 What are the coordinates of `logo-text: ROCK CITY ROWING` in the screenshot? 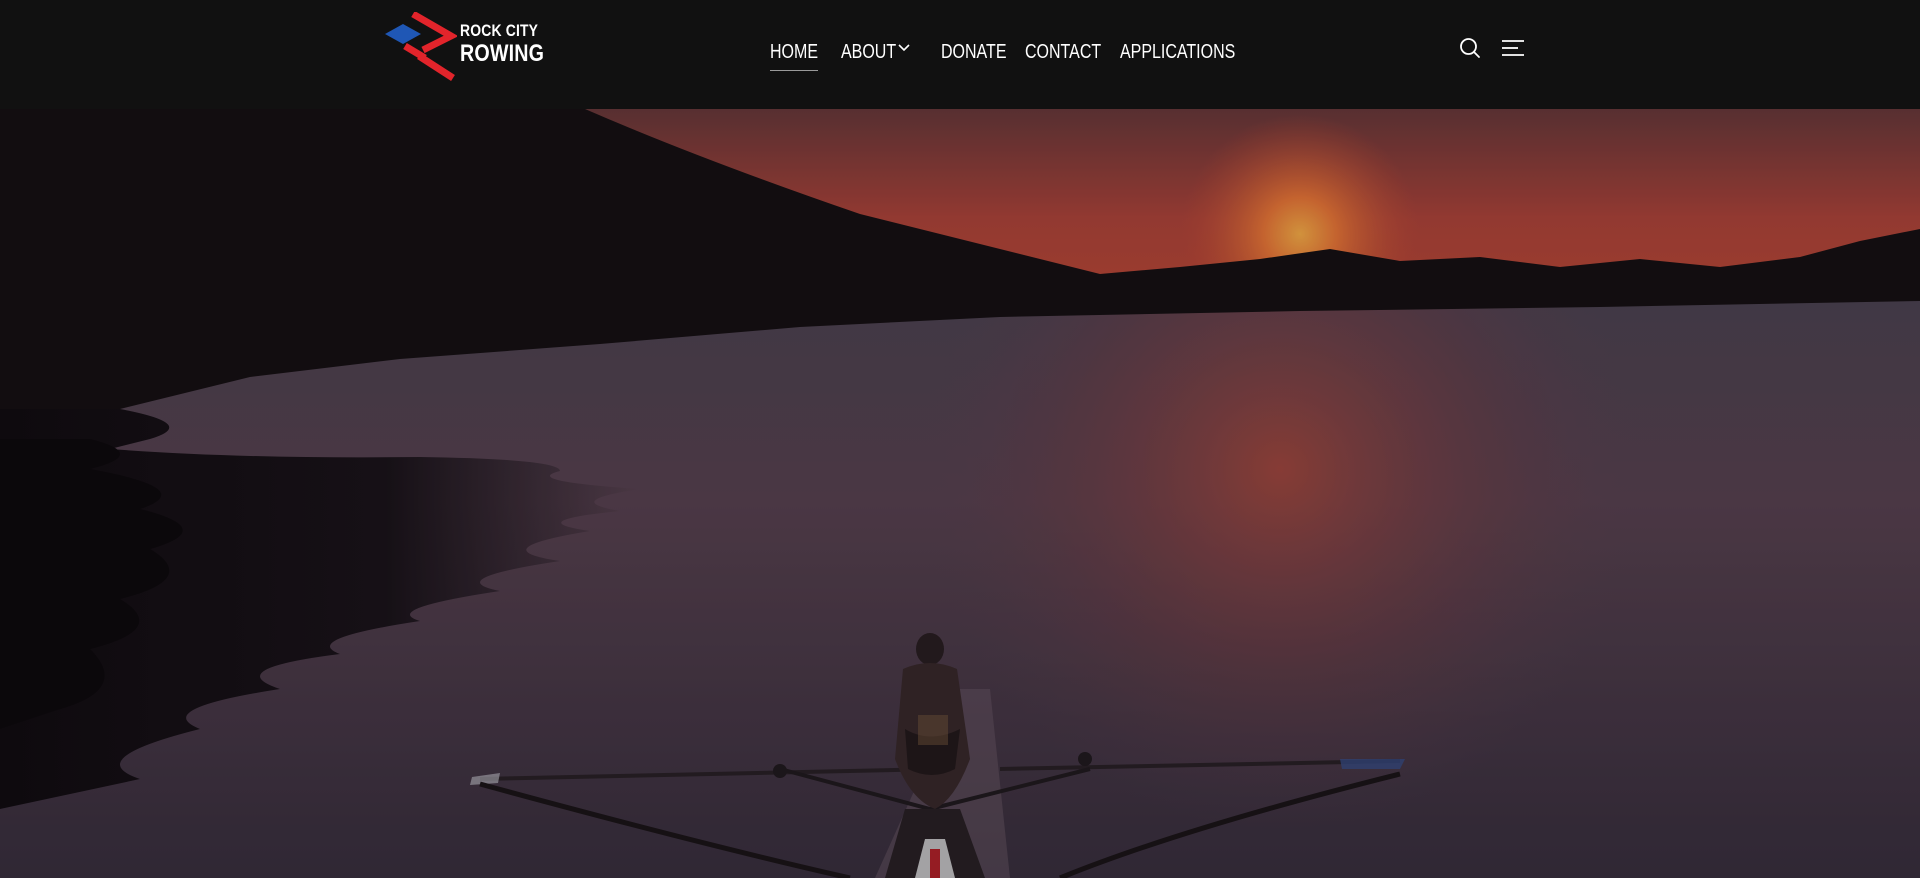 It's located at (502, 44).